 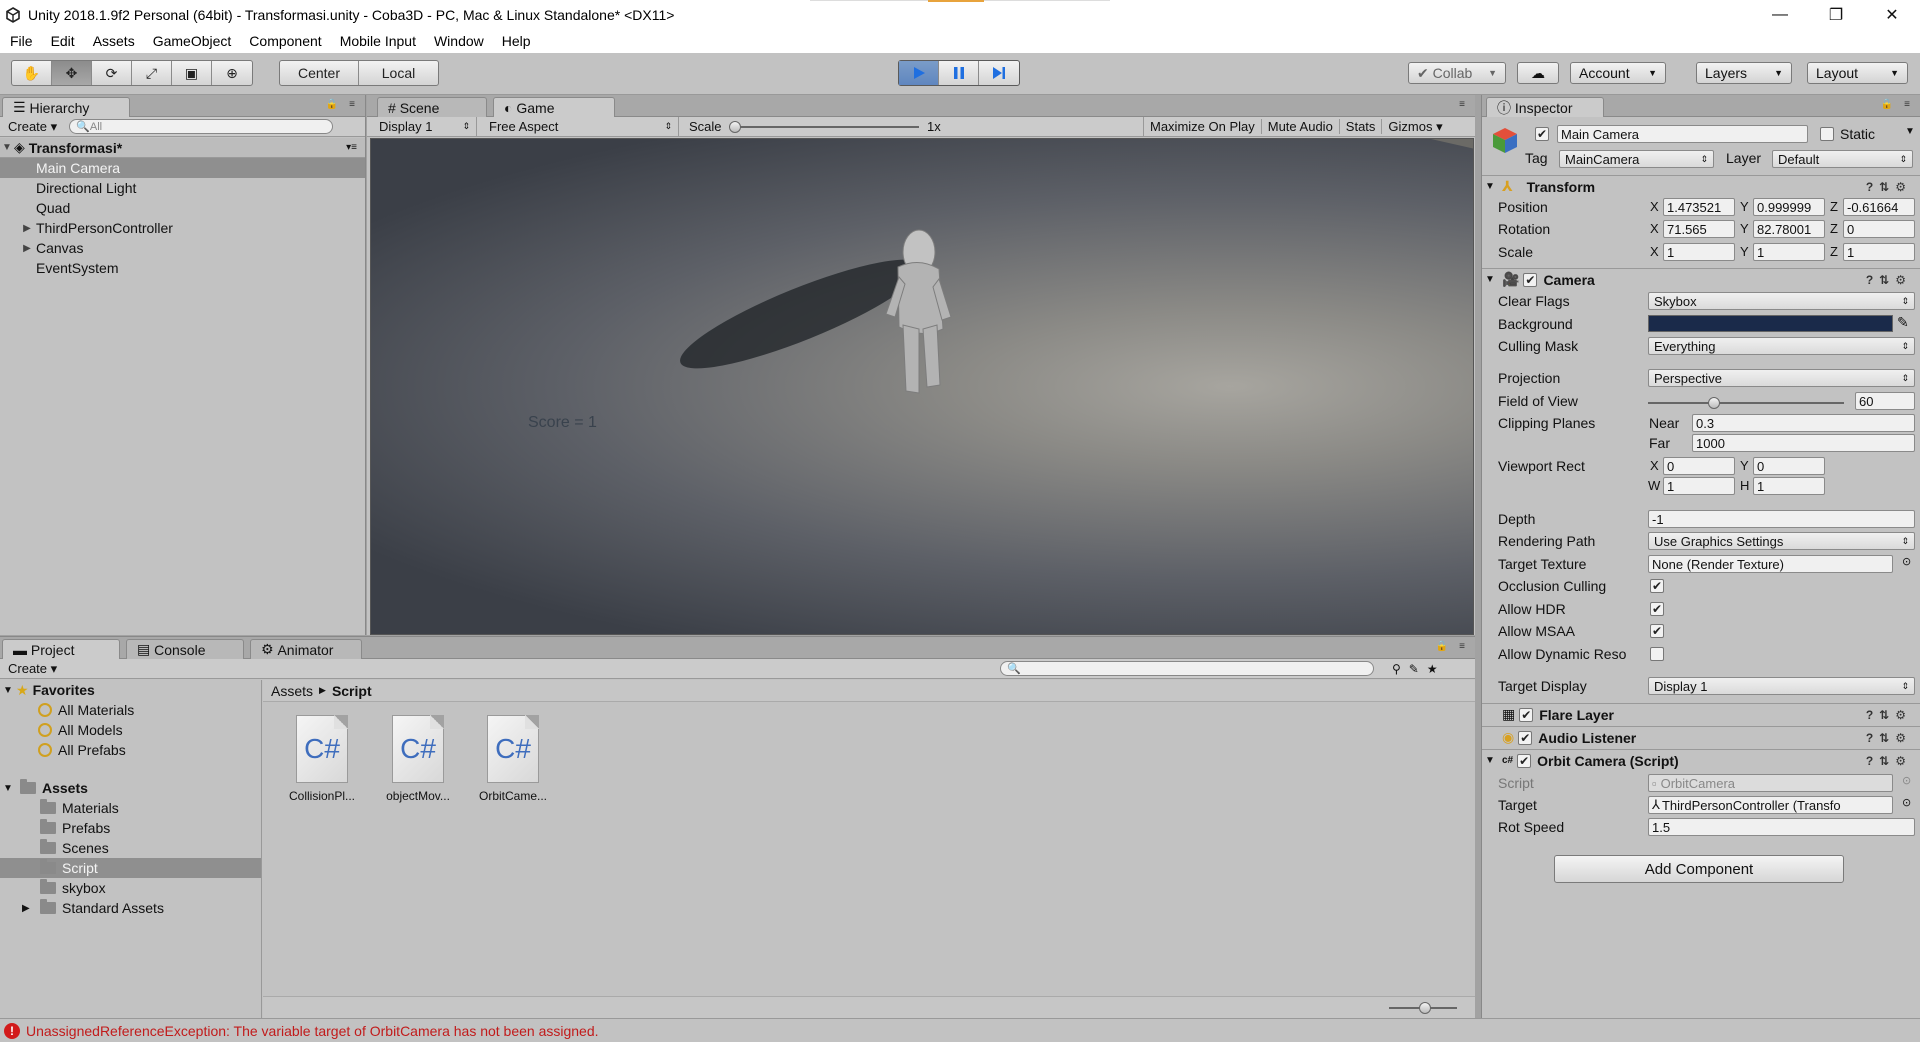 What do you see at coordinates (130, 888) in the screenshot?
I see `folder-skybox: skybox` at bounding box center [130, 888].